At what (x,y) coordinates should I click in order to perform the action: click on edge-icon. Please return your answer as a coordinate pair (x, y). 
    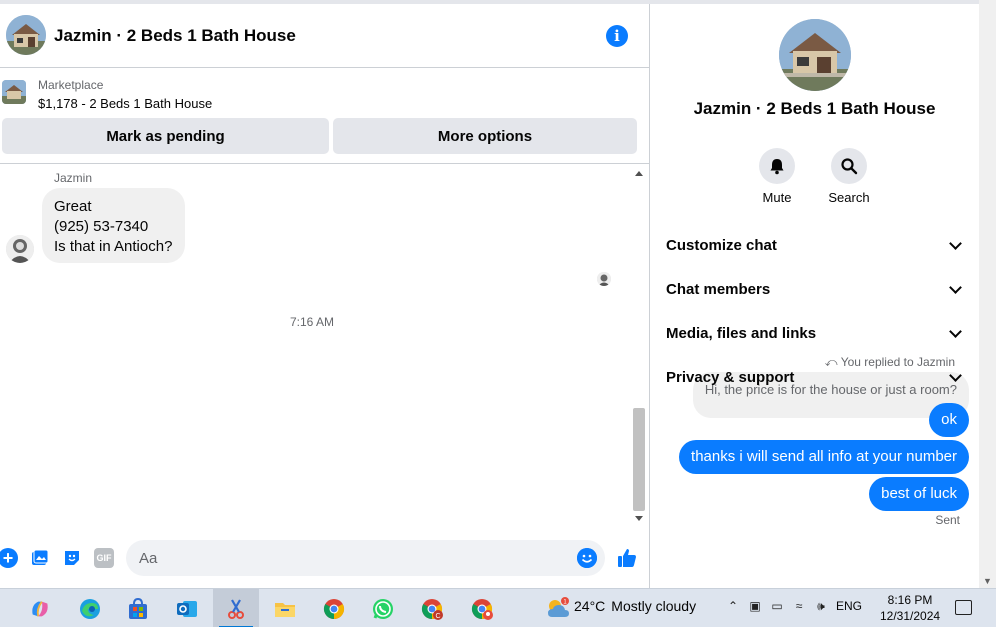
    Looking at the image, I should click on (90, 608).